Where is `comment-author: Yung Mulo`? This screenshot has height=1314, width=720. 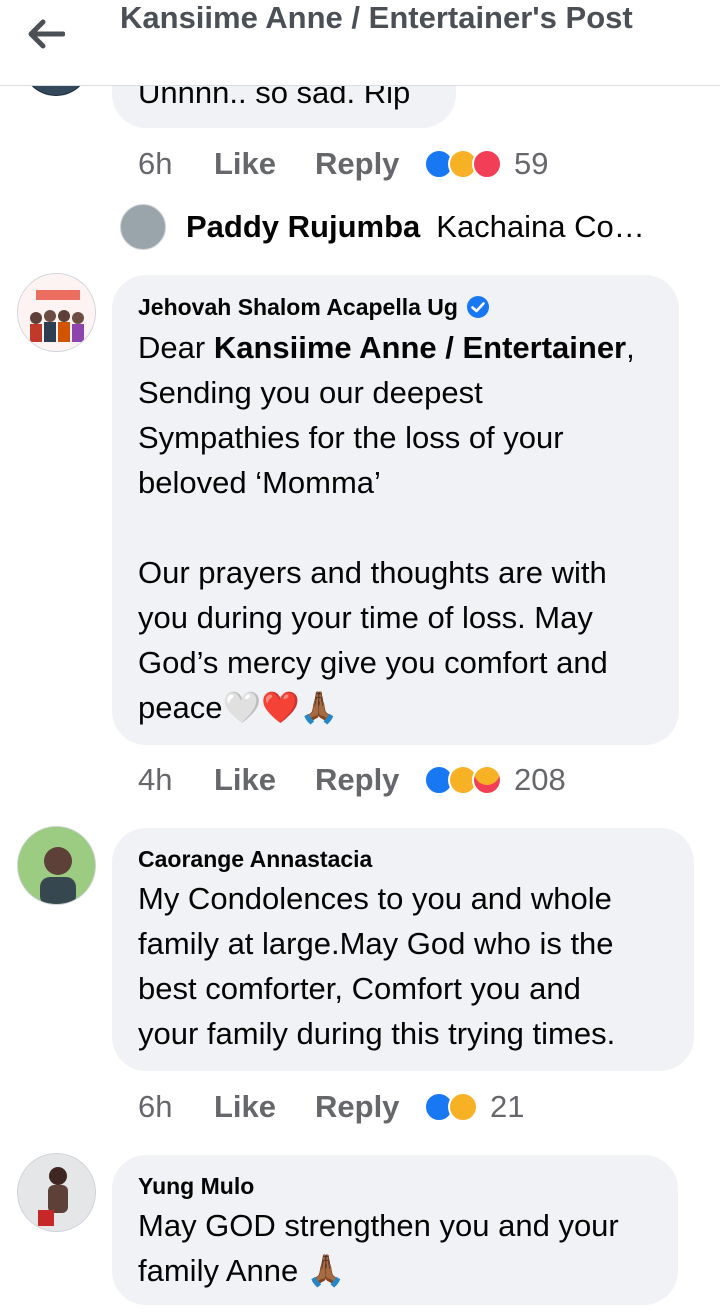 comment-author: Yung Mulo is located at coordinates (196, 1186).